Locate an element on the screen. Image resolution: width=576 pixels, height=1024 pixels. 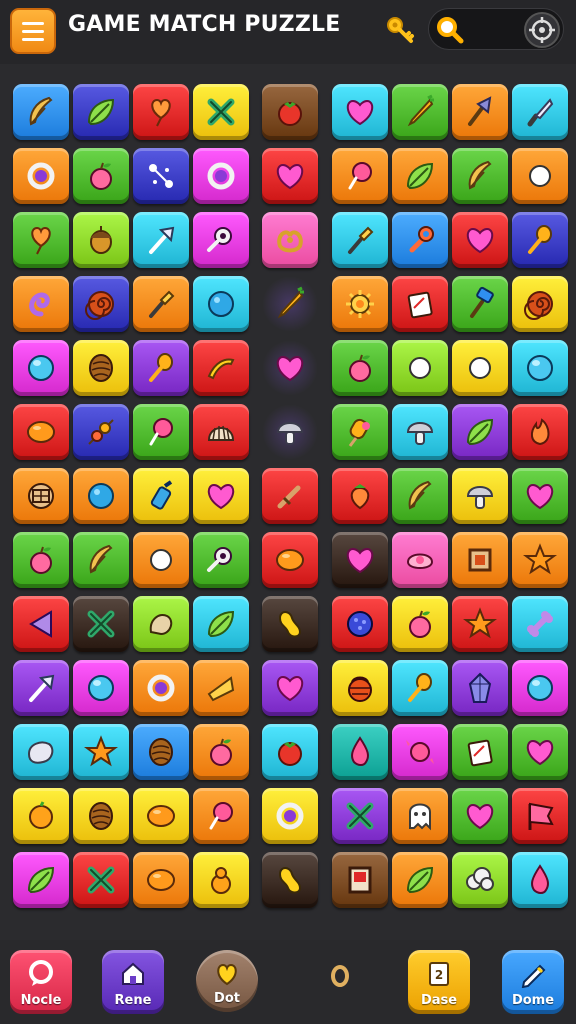
pretzel-tile is located at coordinates (290, 240).